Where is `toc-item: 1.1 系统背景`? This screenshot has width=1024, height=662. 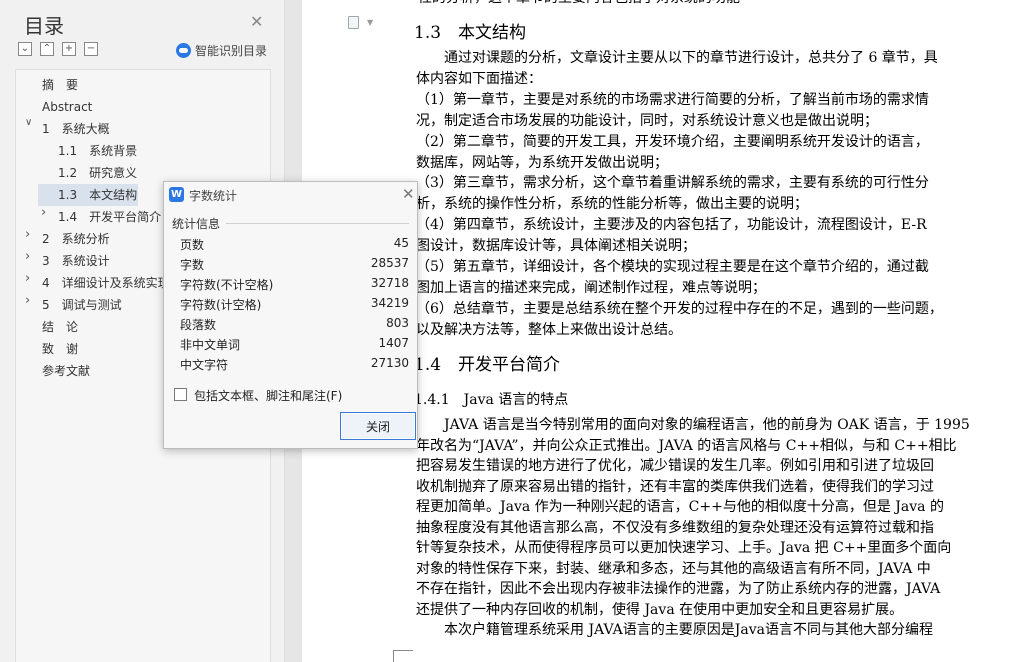 toc-item: 1.1 系统背景 is located at coordinates (97, 151).